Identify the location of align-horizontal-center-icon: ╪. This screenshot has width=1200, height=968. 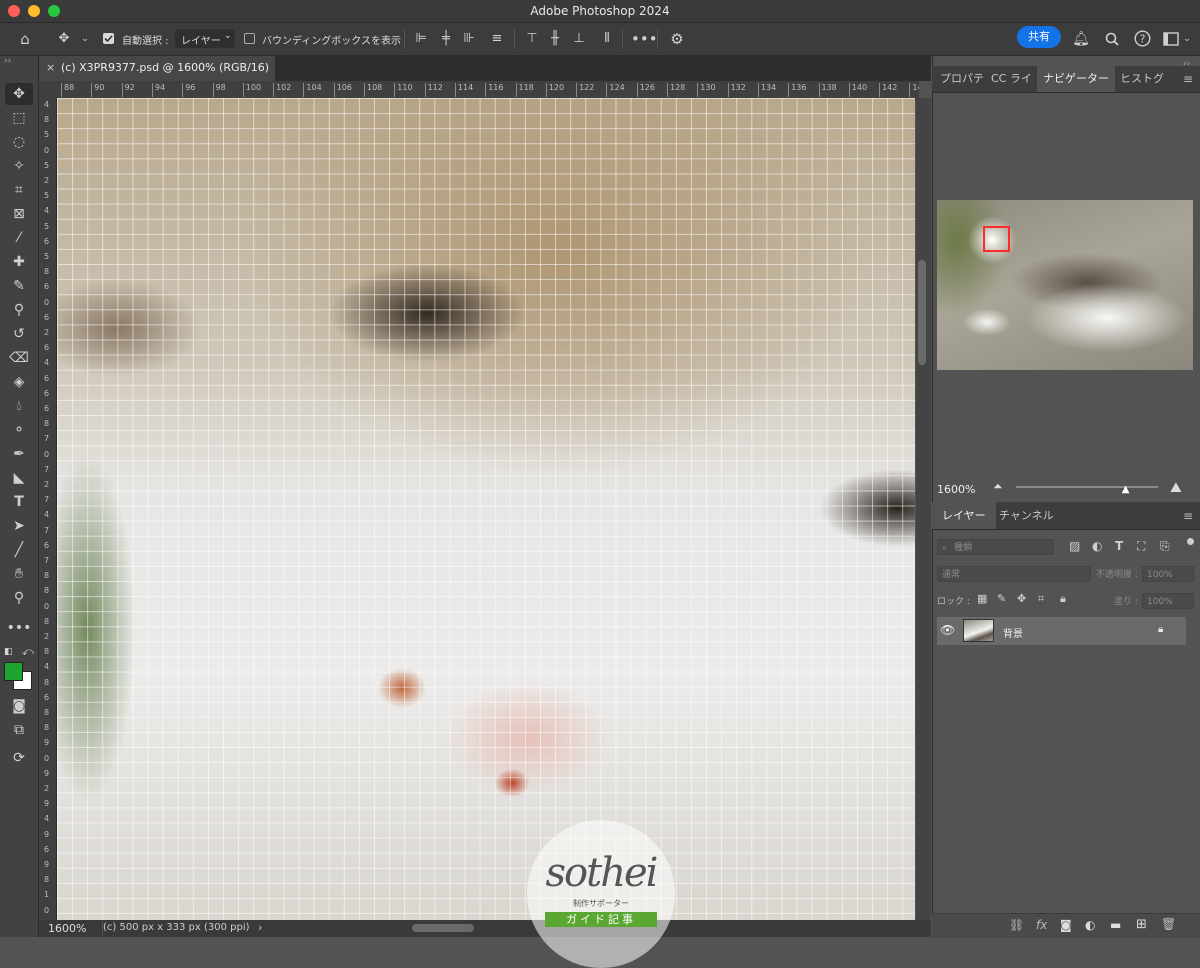
(446, 39).